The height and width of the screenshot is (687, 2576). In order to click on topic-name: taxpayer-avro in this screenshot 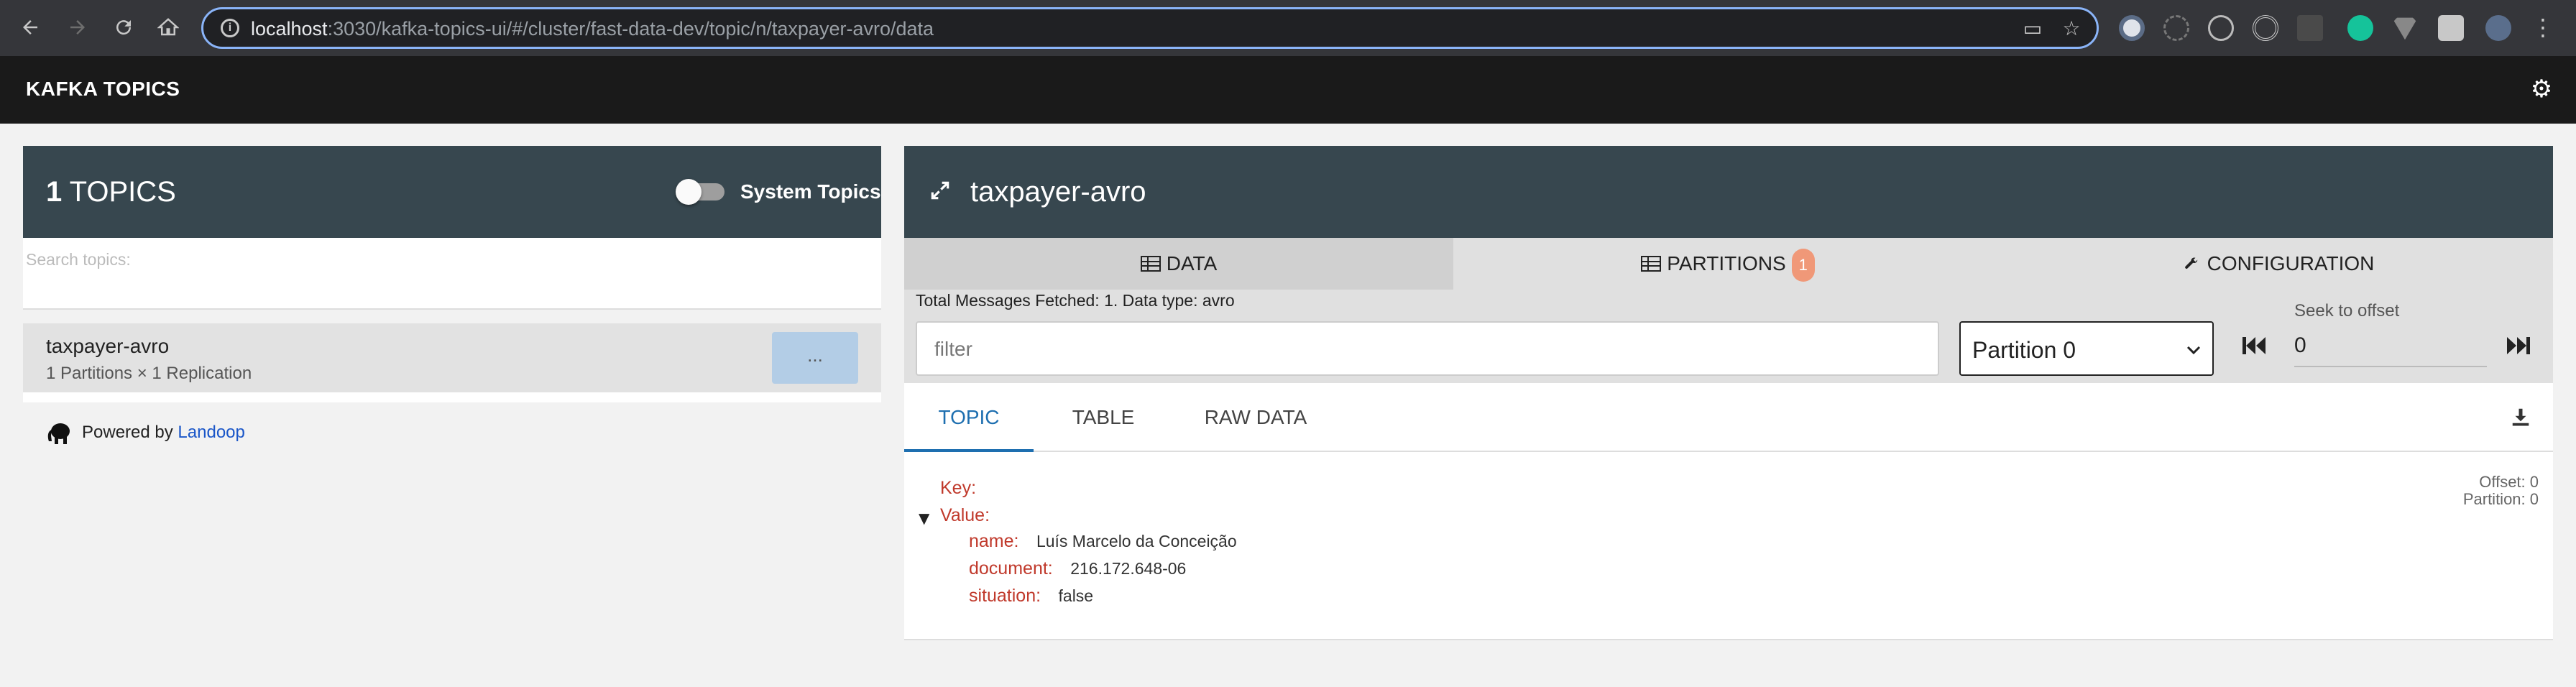, I will do `click(107, 346)`.